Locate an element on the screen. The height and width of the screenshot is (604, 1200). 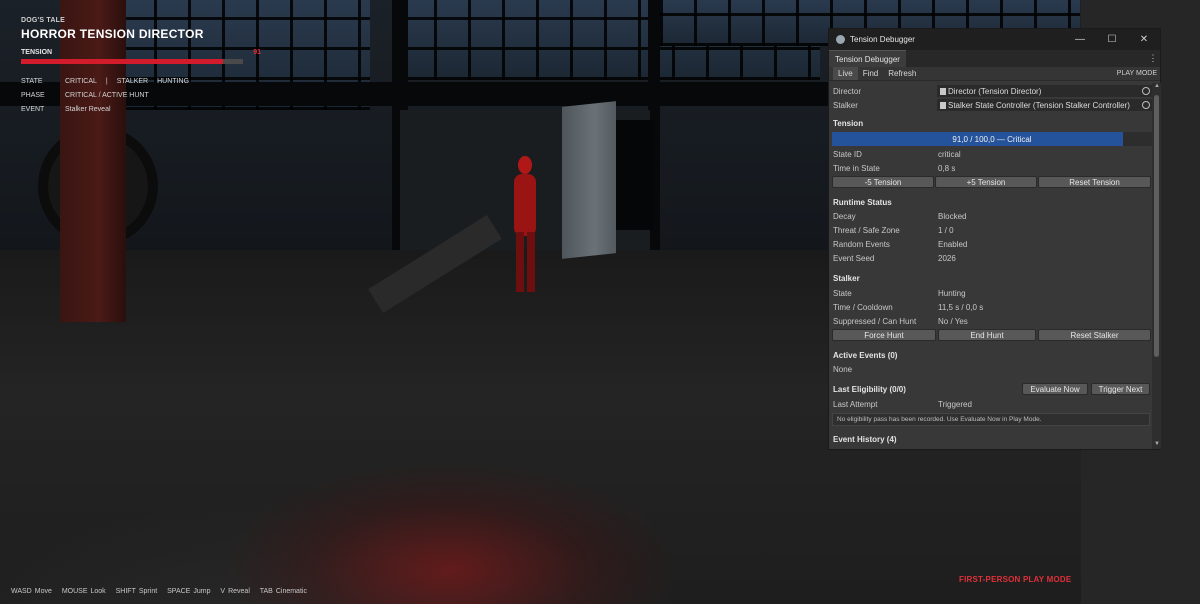
decay-label: Decay is located at coordinates (844, 216).